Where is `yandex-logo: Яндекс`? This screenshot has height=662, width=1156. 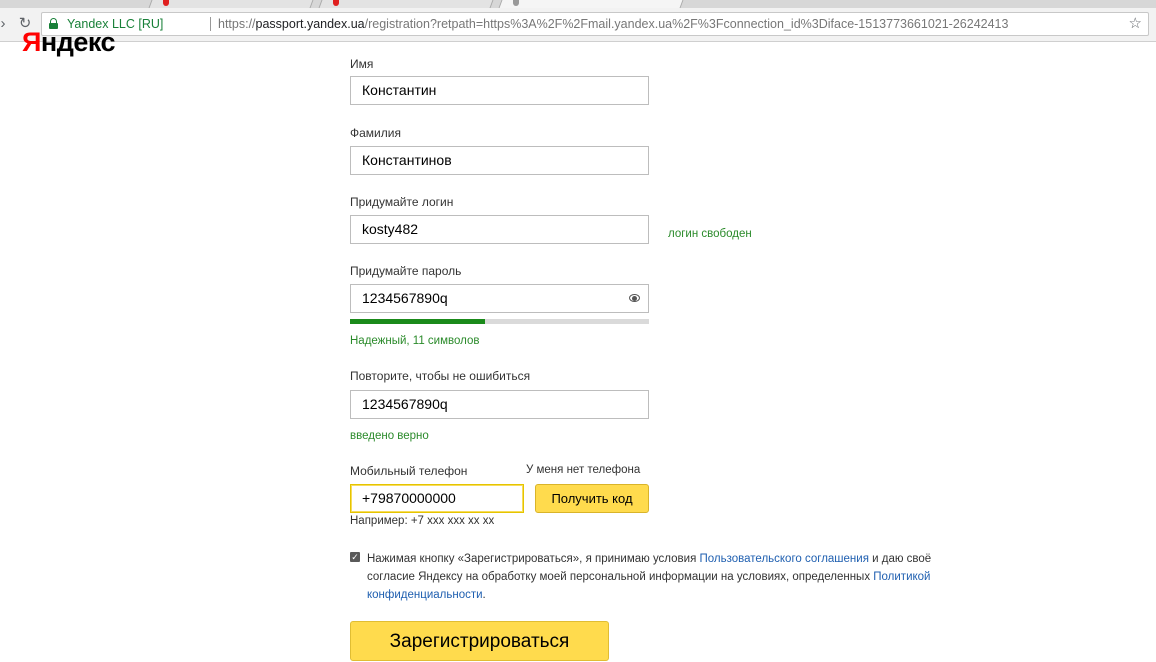
yandex-logo: Яндекс is located at coordinates (69, 42).